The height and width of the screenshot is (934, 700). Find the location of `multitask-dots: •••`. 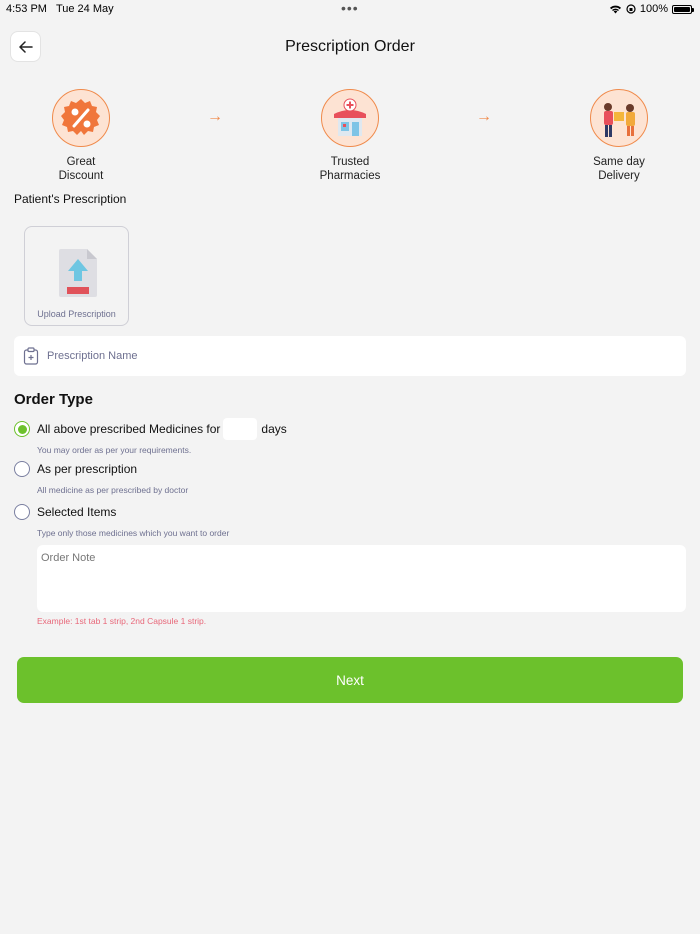

multitask-dots: ••• is located at coordinates (350, 8).